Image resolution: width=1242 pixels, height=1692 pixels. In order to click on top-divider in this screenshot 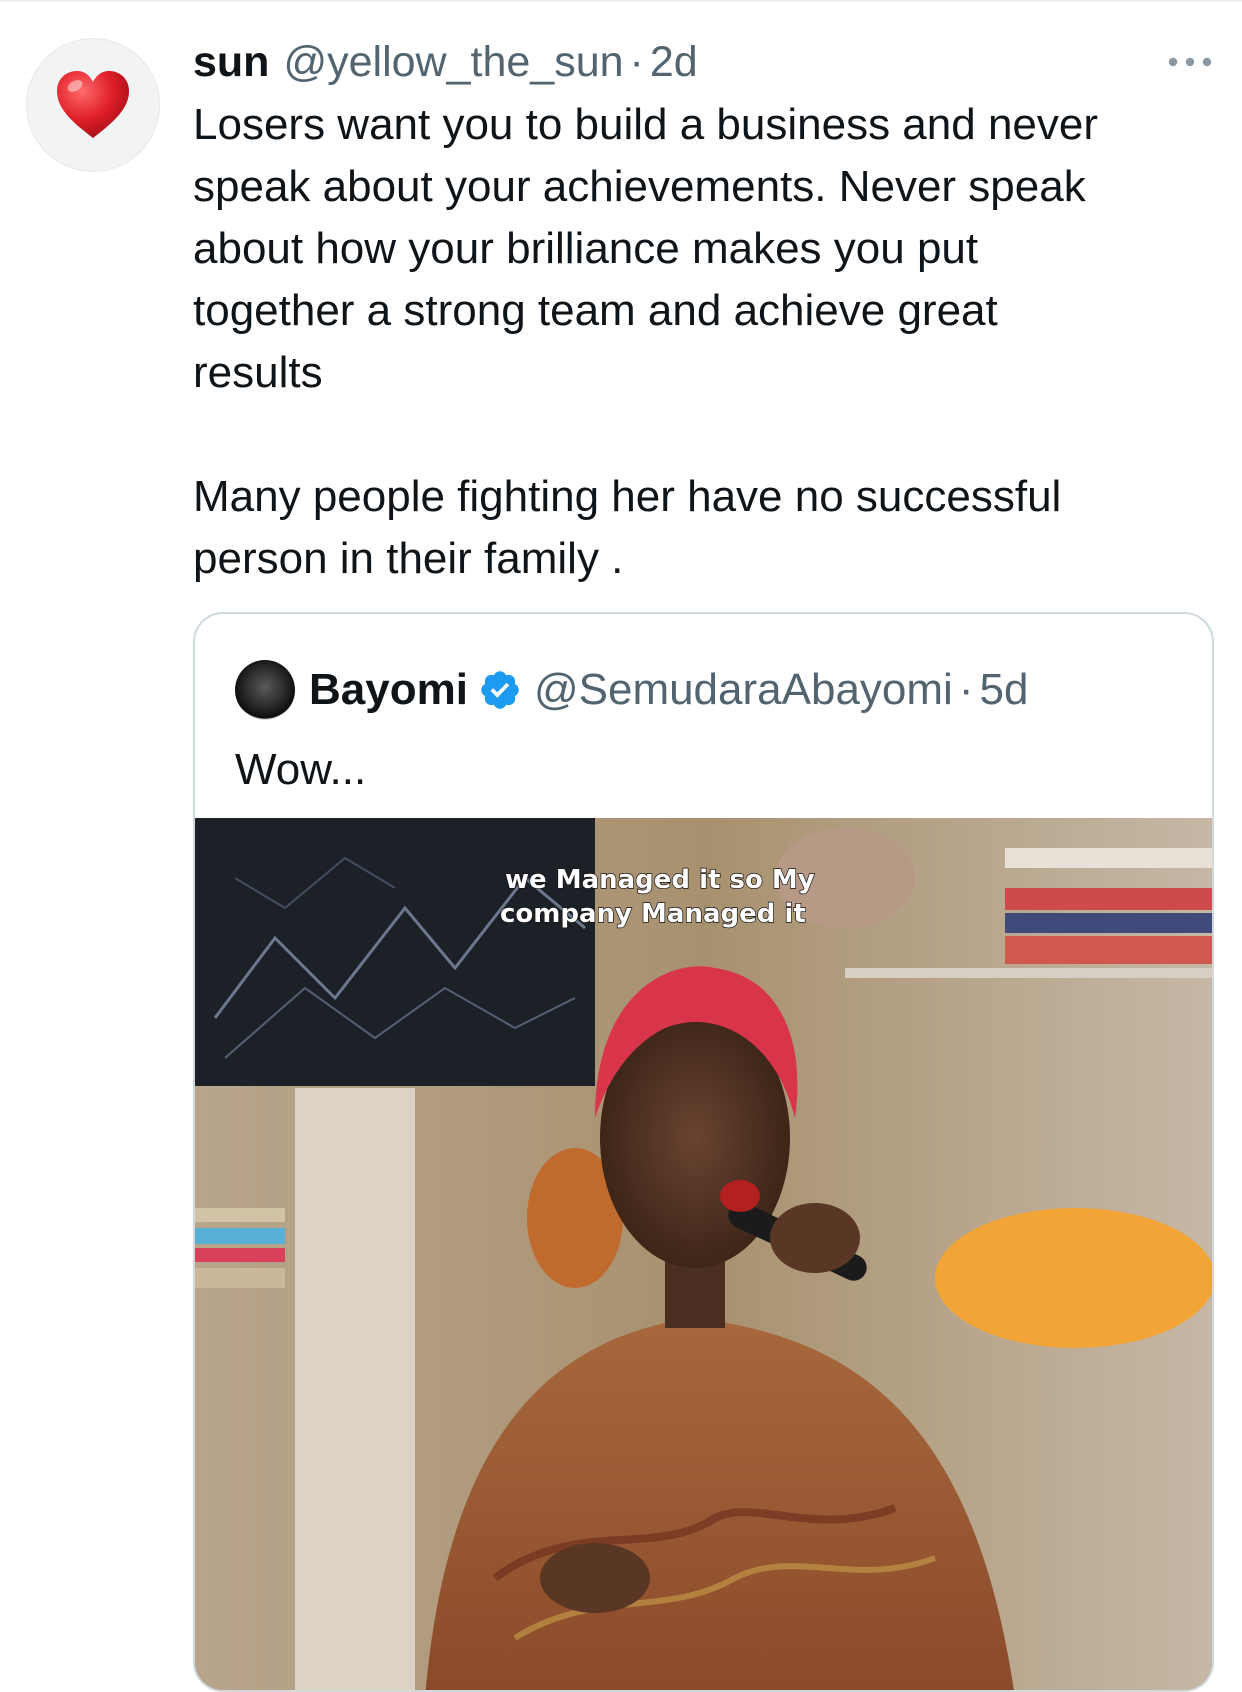, I will do `click(621, 1)`.